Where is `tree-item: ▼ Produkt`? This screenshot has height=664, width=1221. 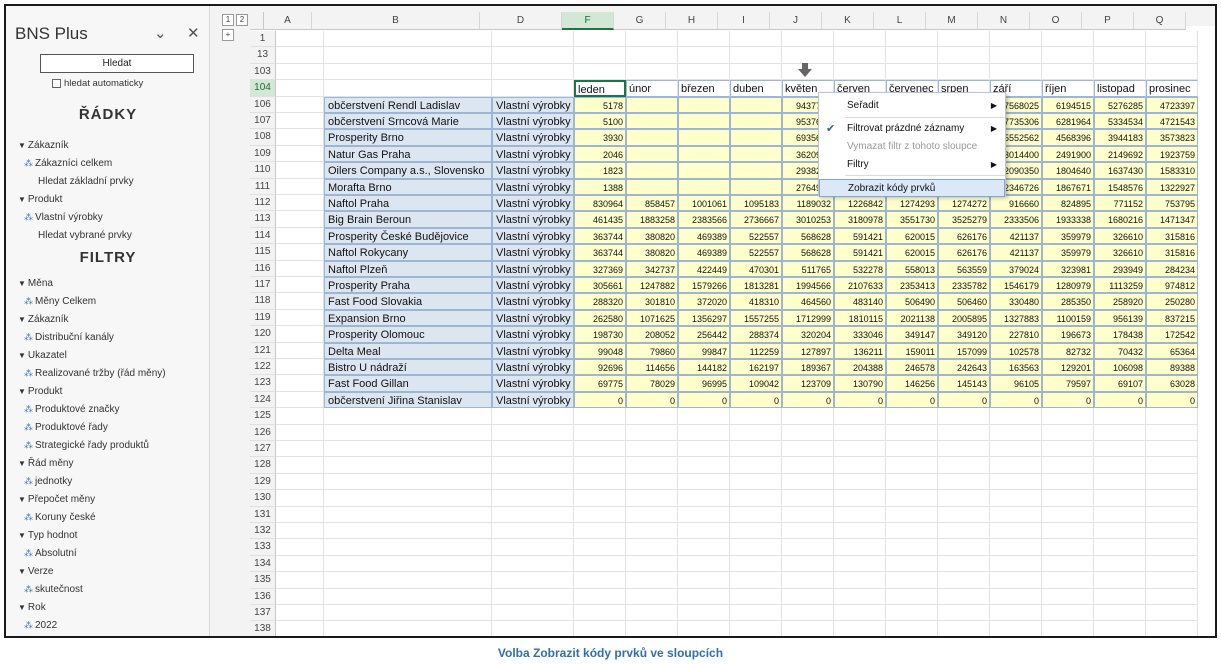
tree-item: ▼ Produkt is located at coordinates (40, 391).